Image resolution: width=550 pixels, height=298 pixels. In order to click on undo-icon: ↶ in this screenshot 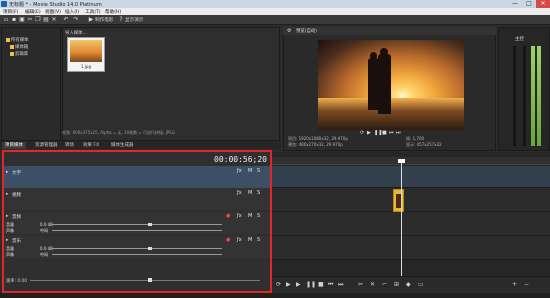, I will do `click(66, 20)`.